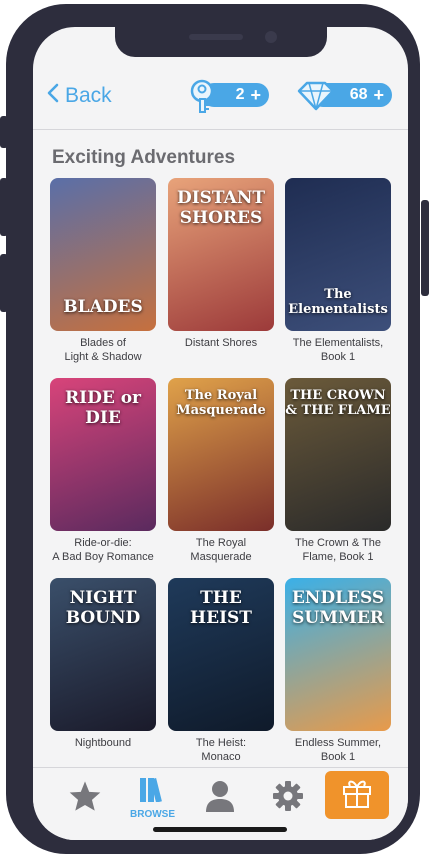 This screenshot has width=429, height=862. I want to click on book-card: ENDLESS SUMMER Endless Summer, Book 1, so click(338, 671).